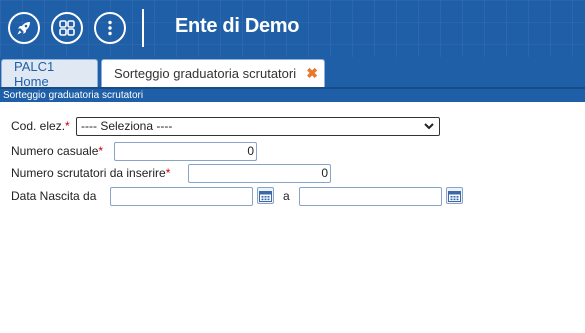  I want to click on tab-sorteggio-graduatoria: Sorteggio graduatoria scrutatori ✖, so click(213, 73).